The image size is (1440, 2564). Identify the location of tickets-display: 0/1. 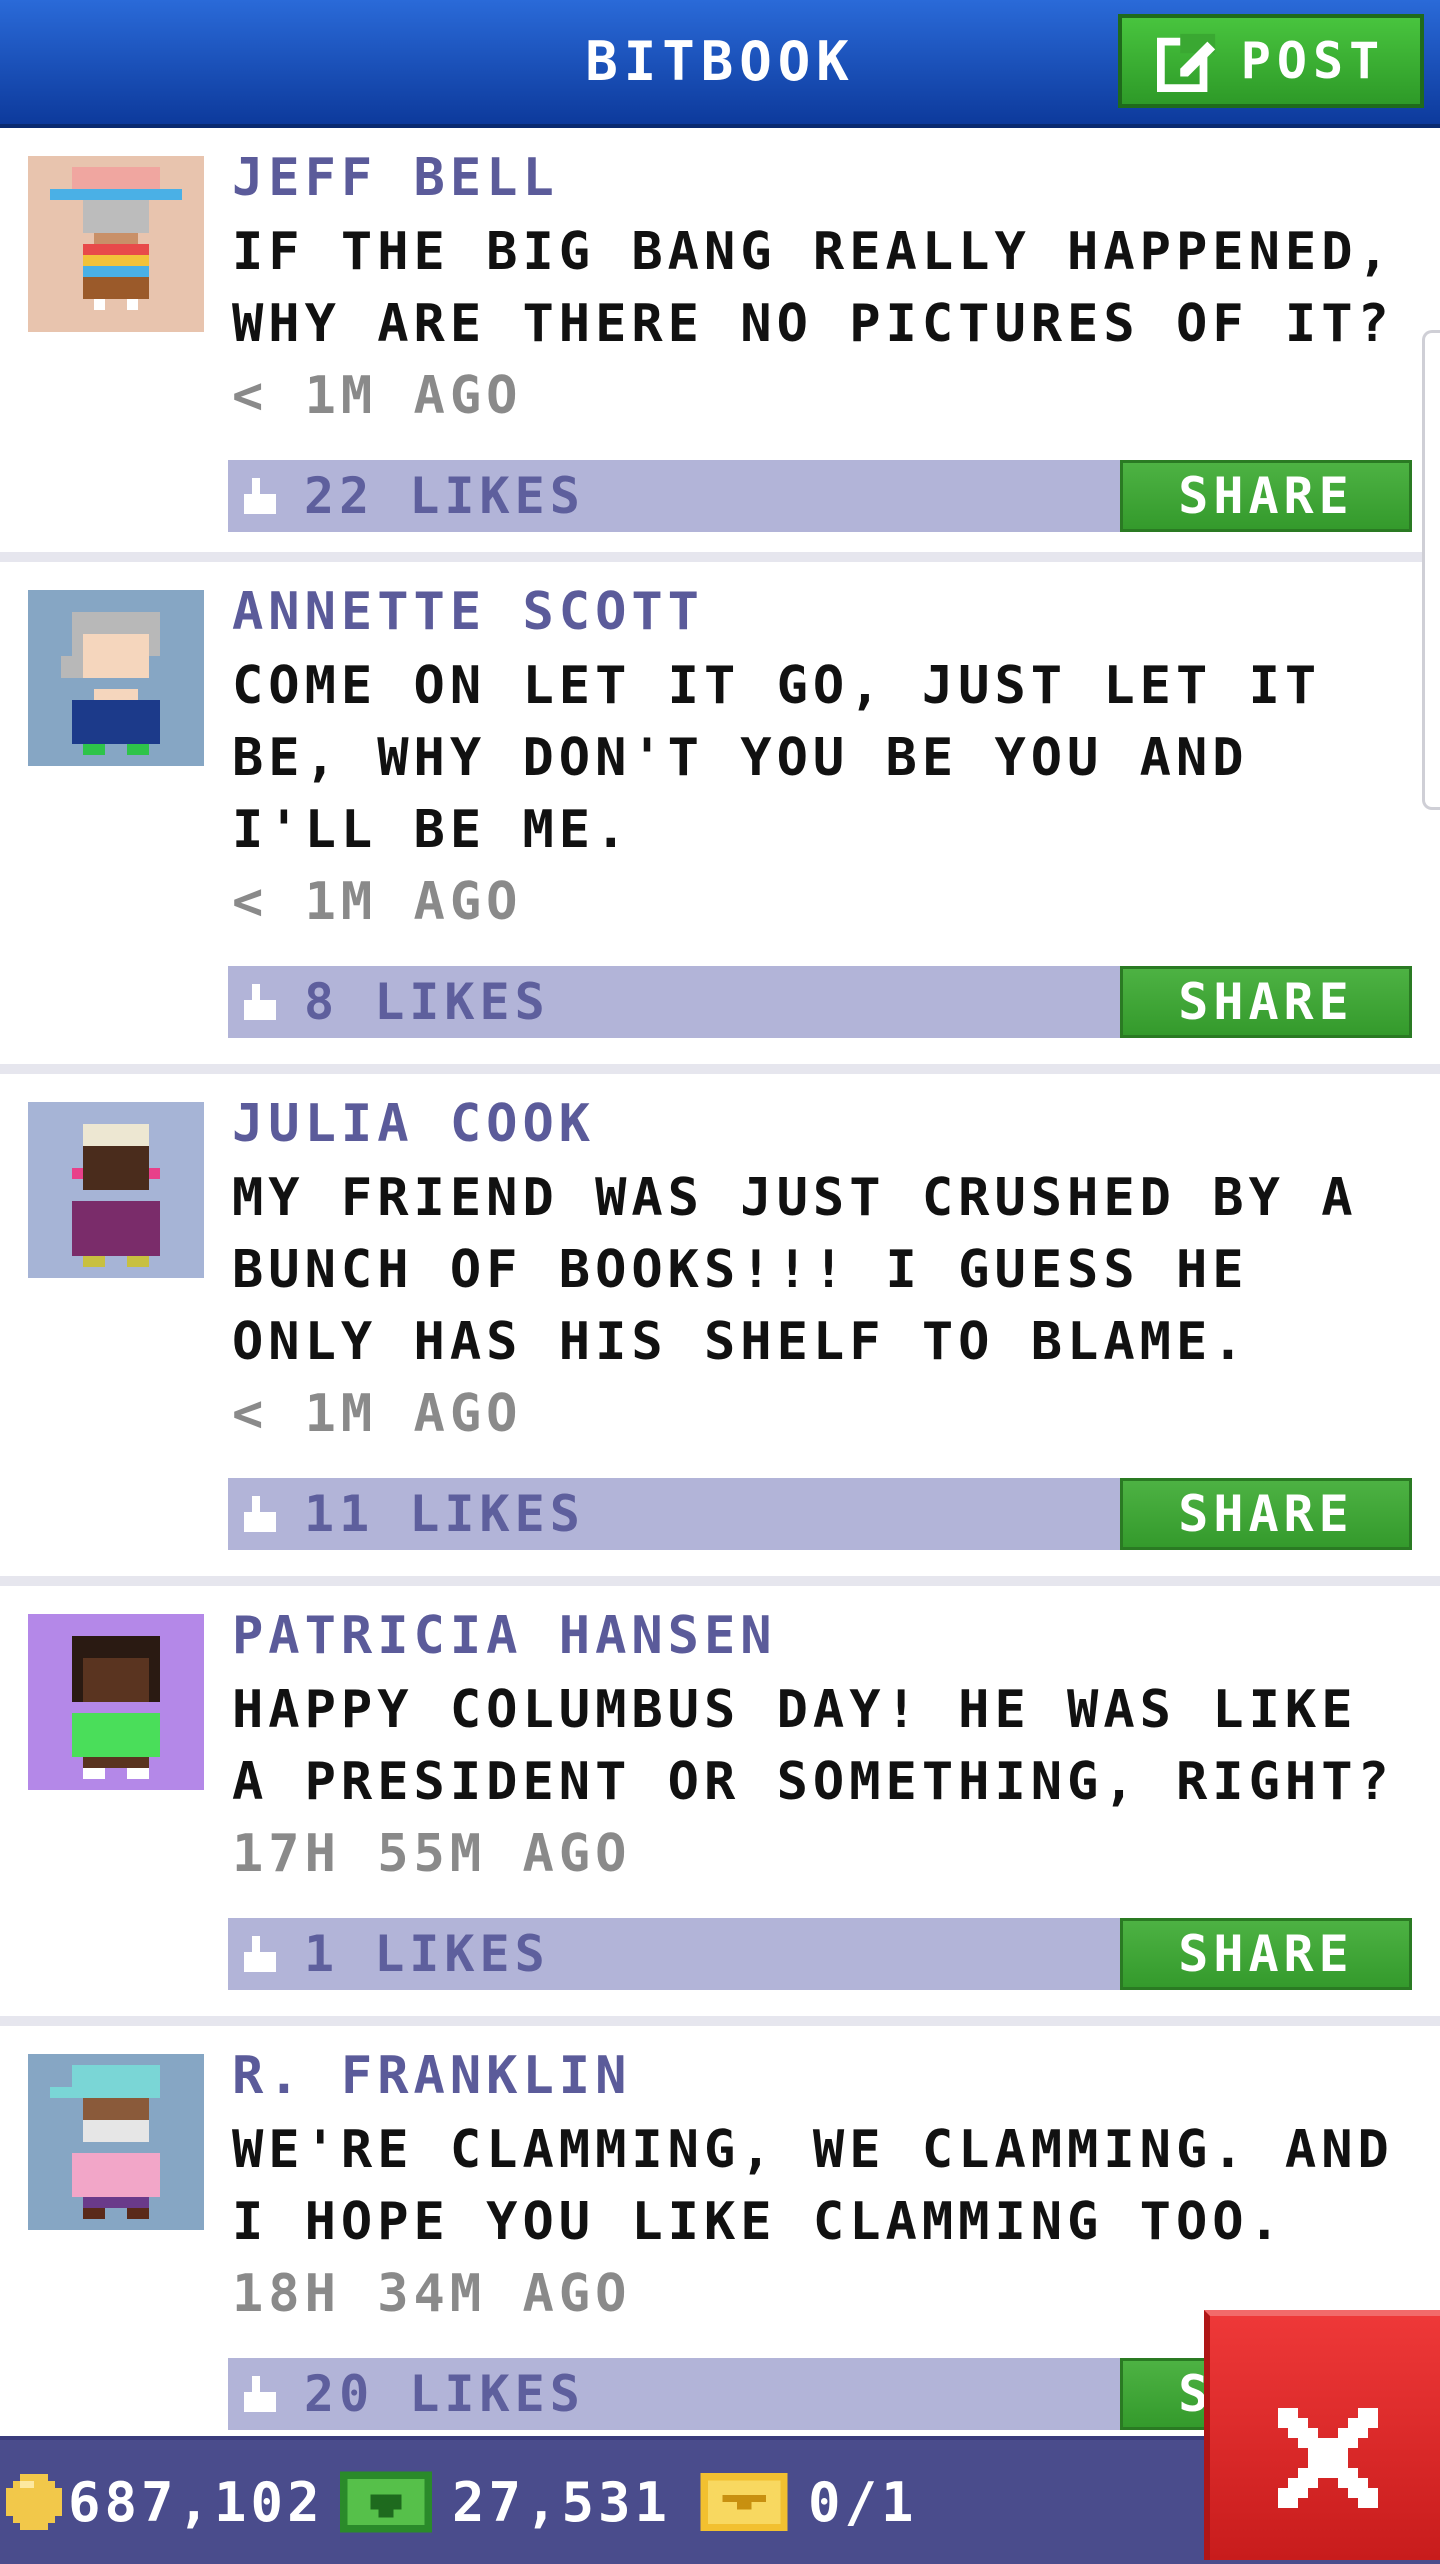
(809, 2502).